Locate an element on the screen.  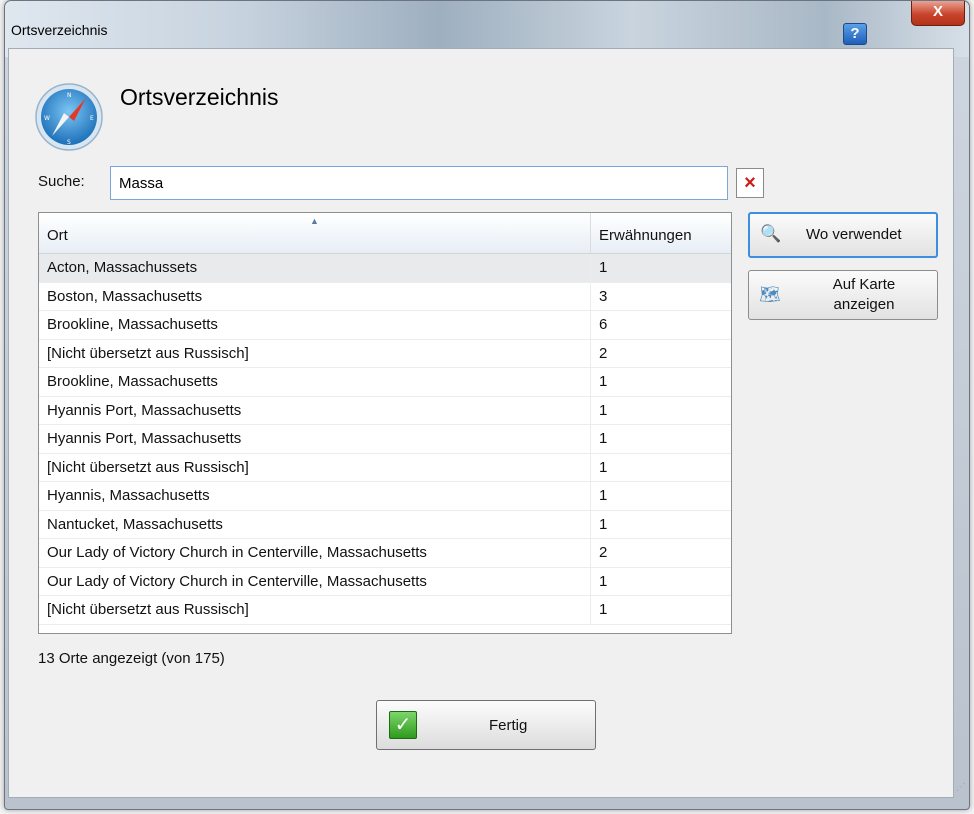
where-used-button: 🔍 Wo verwendet is located at coordinates (843, 235).